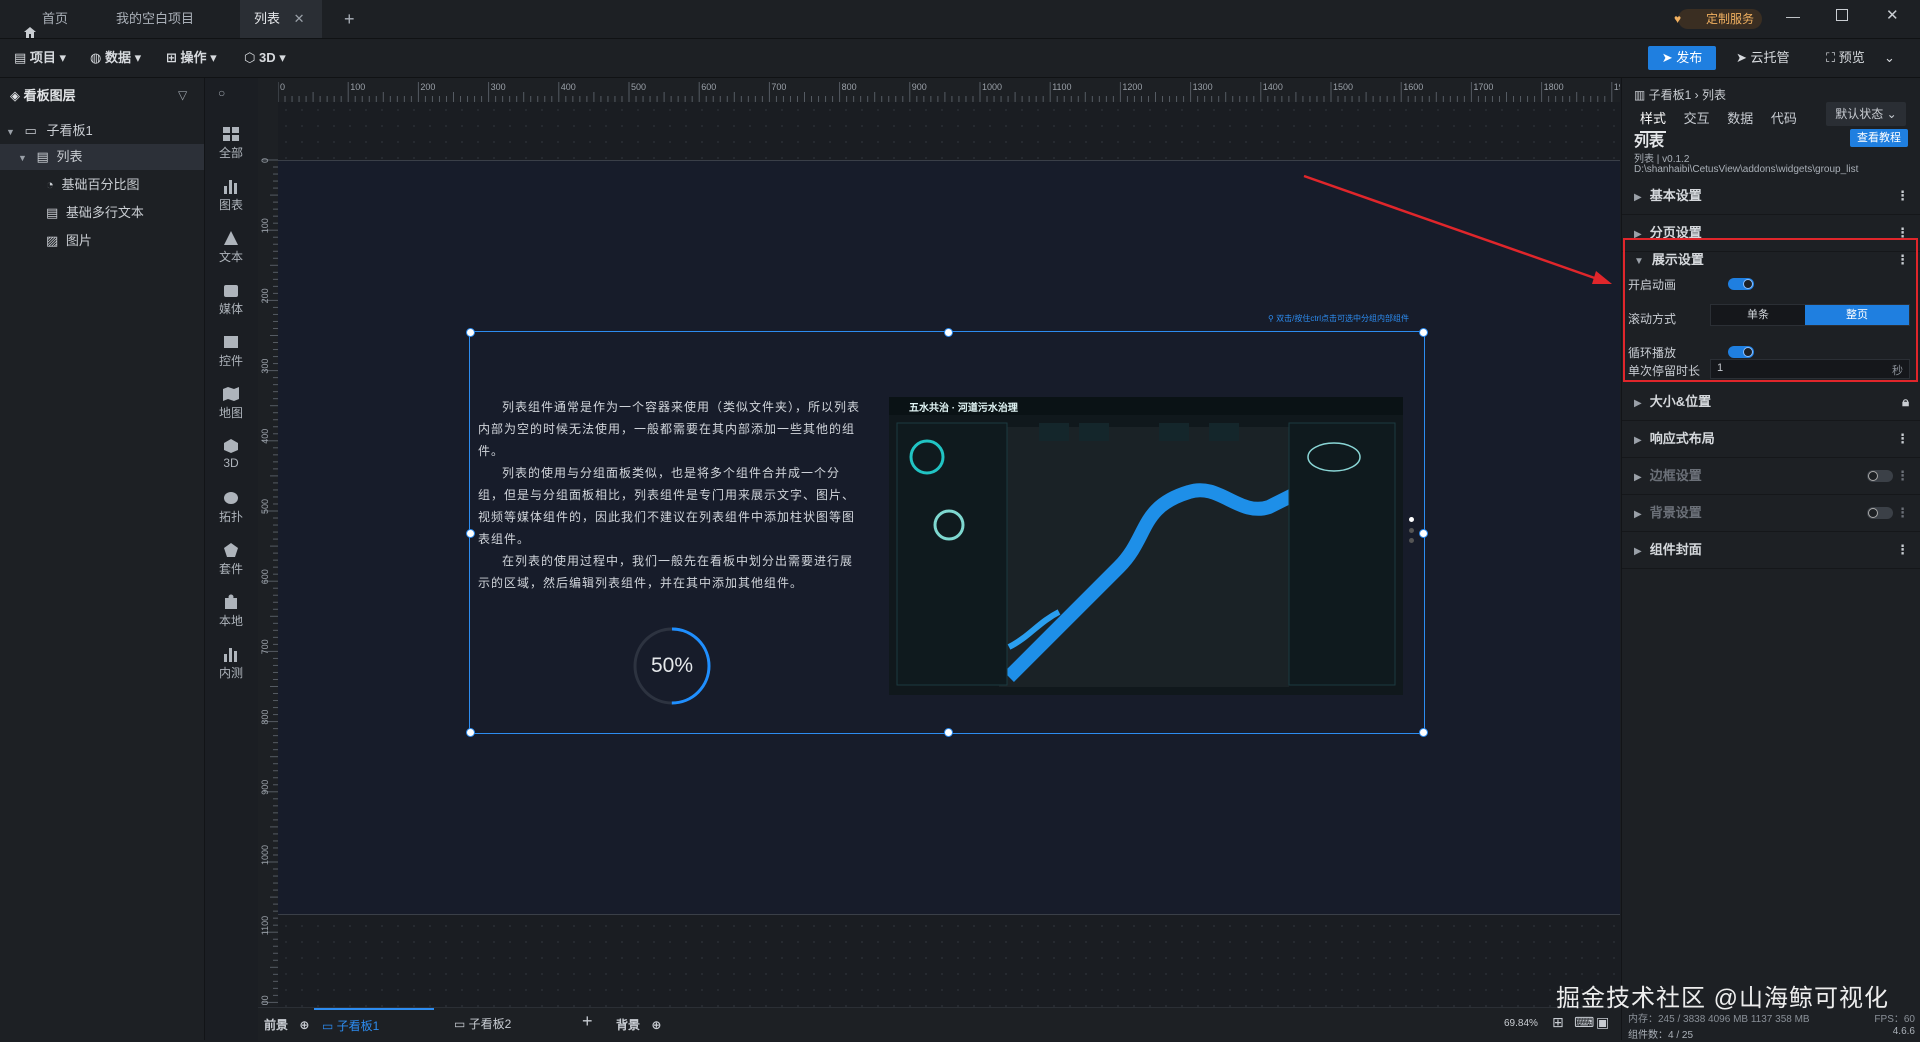 The width and height of the screenshot is (1920, 1042). Describe the element at coordinates (231, 247) in the screenshot. I see `category-text: 文本` at that location.